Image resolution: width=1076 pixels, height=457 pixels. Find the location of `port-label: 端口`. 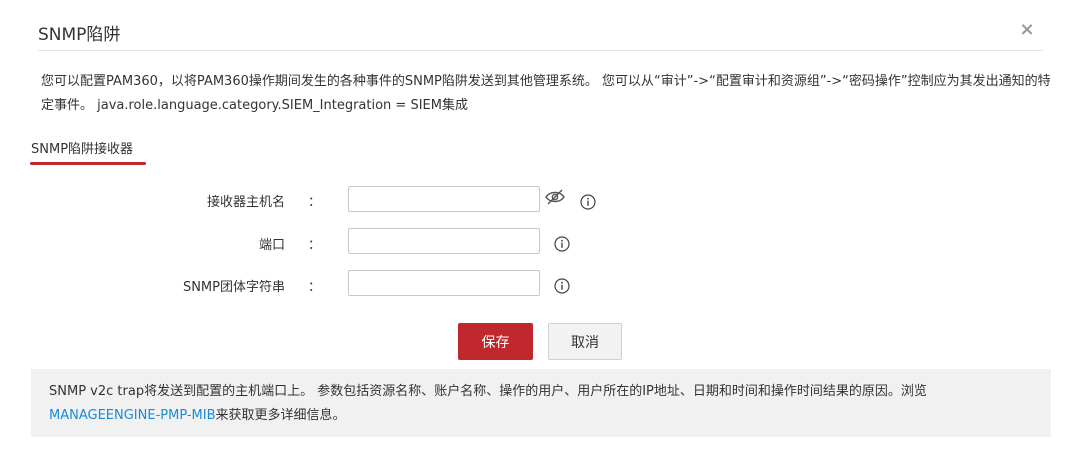

port-label: 端口 is located at coordinates (271, 245).